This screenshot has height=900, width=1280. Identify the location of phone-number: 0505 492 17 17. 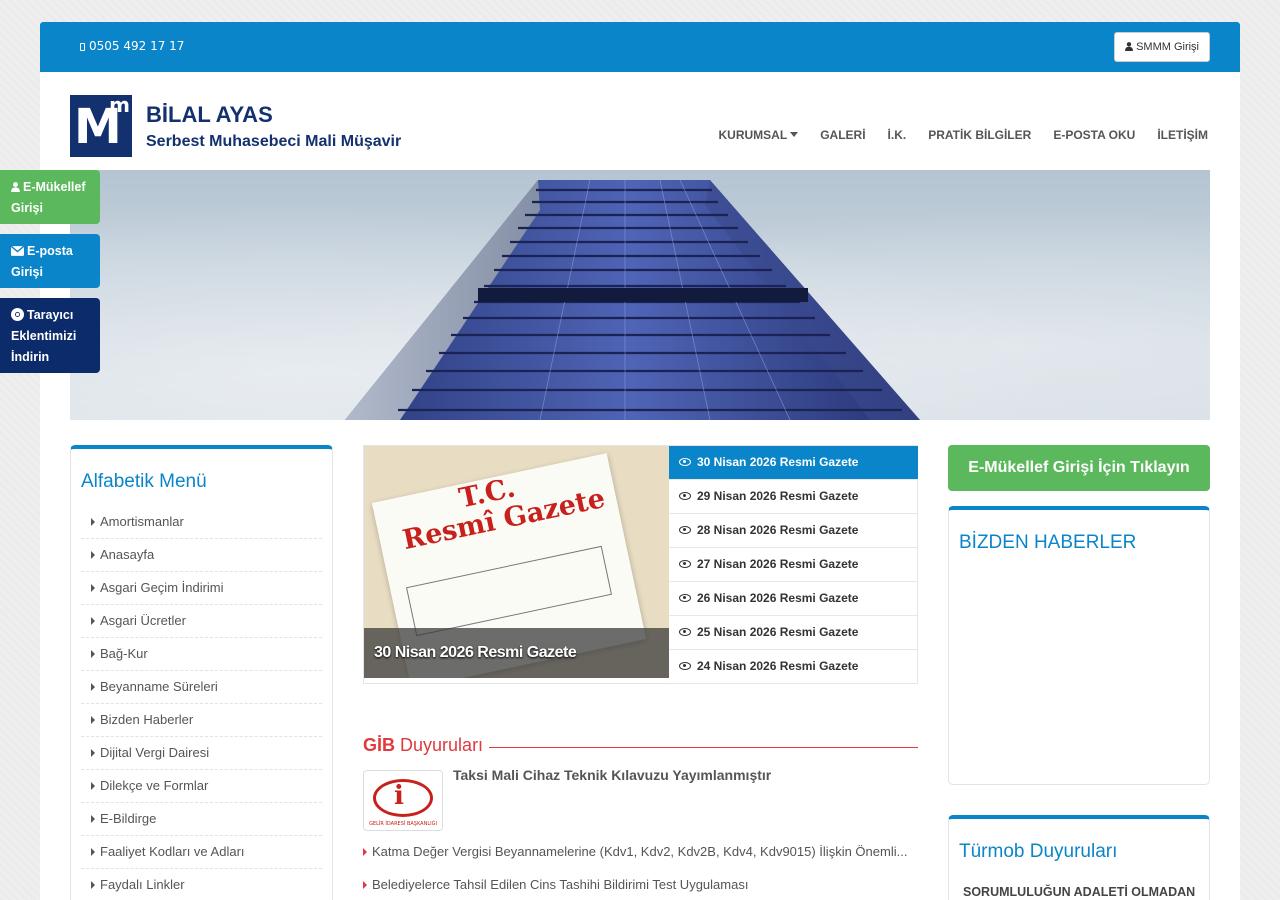
(137, 46).